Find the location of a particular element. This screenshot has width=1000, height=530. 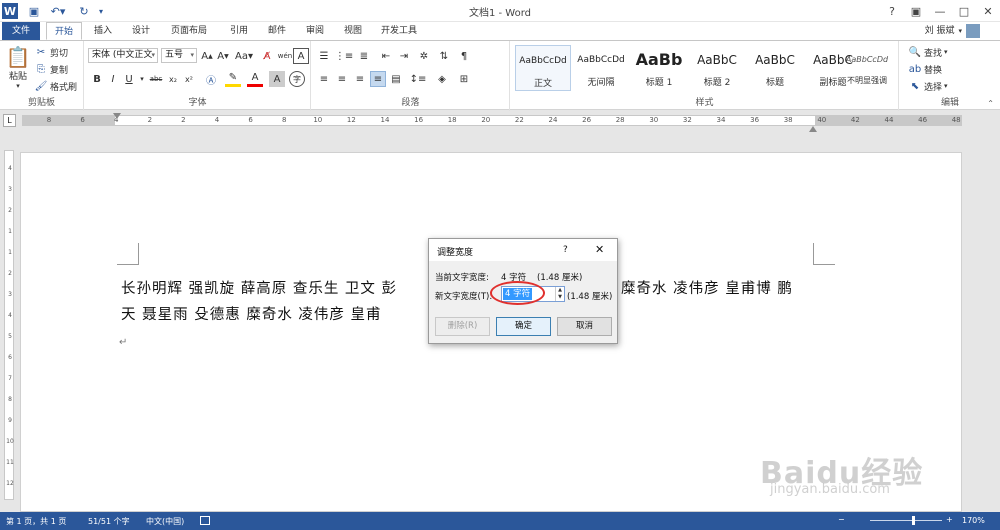

bullets-icon: ☰ is located at coordinates (324, 56).